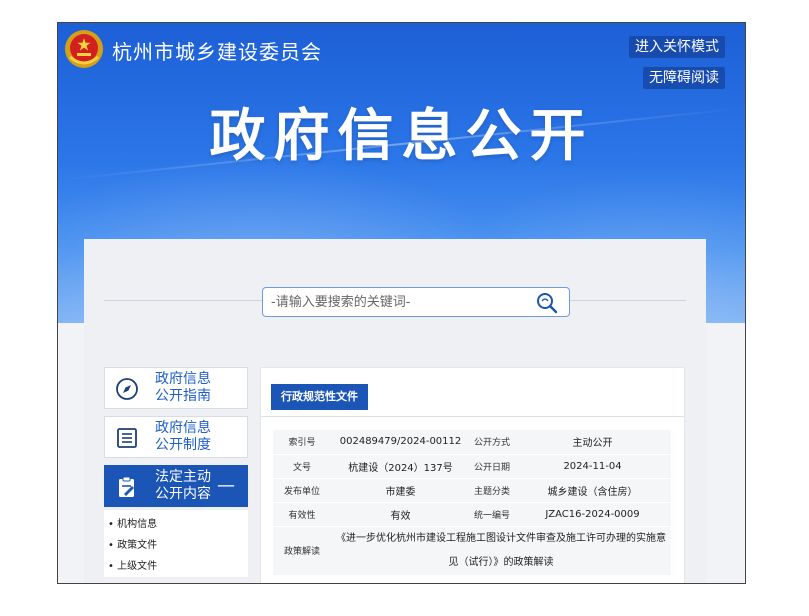 This screenshot has height=616, width=809. Describe the element at coordinates (302, 466) in the screenshot. I see `table-cell-label: 文号` at that location.